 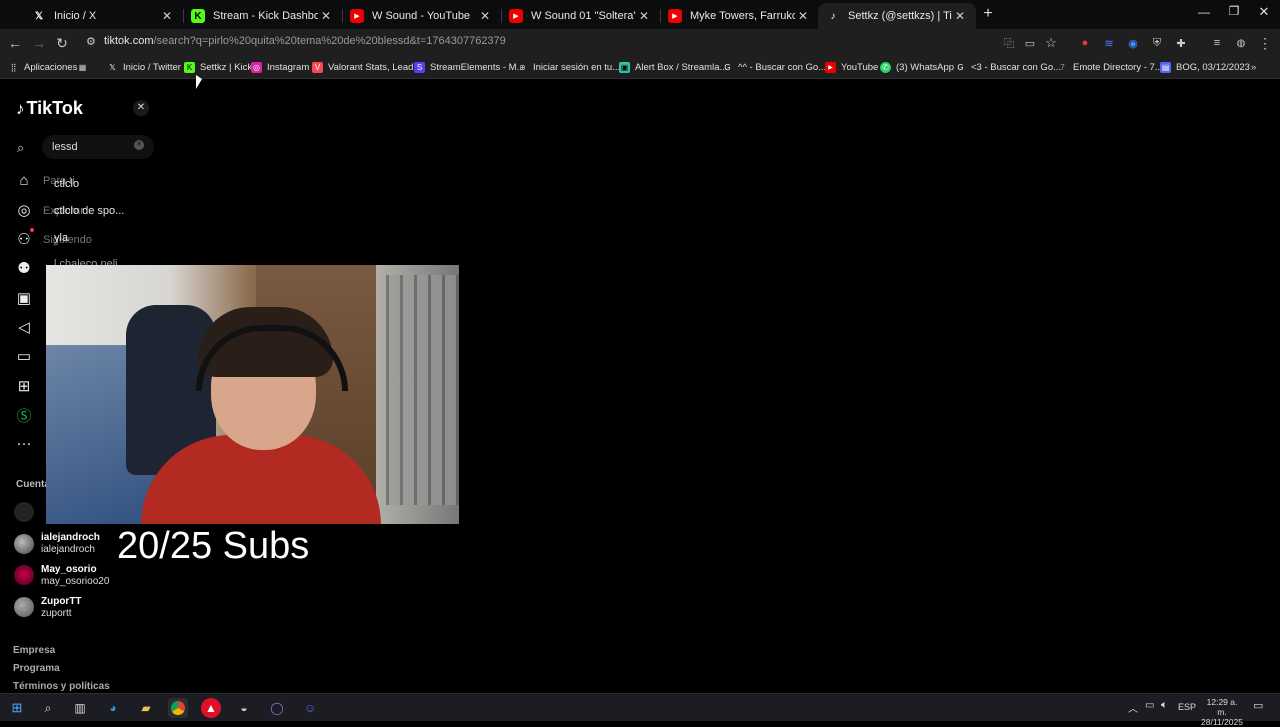 I want to click on back-arrow-icon: ←, so click(x=15, y=43).